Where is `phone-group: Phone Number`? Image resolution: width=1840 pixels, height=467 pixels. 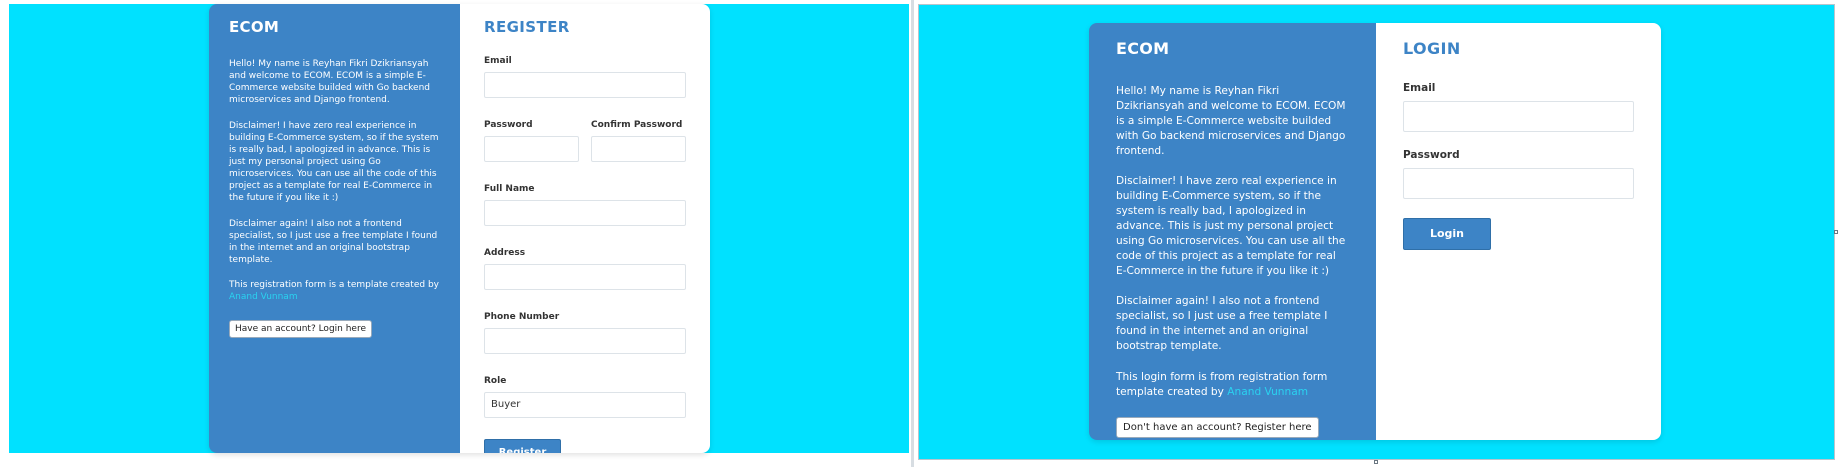
phone-group: Phone Number is located at coordinates (585, 333).